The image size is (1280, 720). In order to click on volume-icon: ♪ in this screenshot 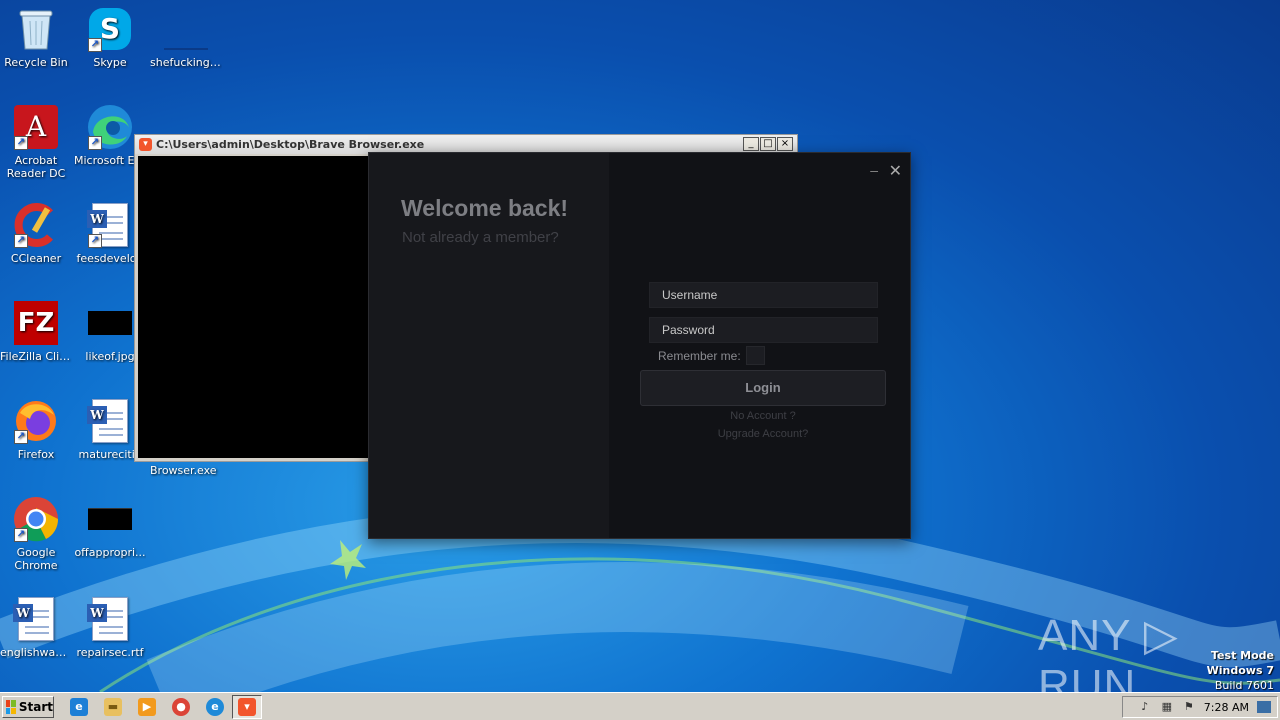, I will do `click(1145, 707)`.